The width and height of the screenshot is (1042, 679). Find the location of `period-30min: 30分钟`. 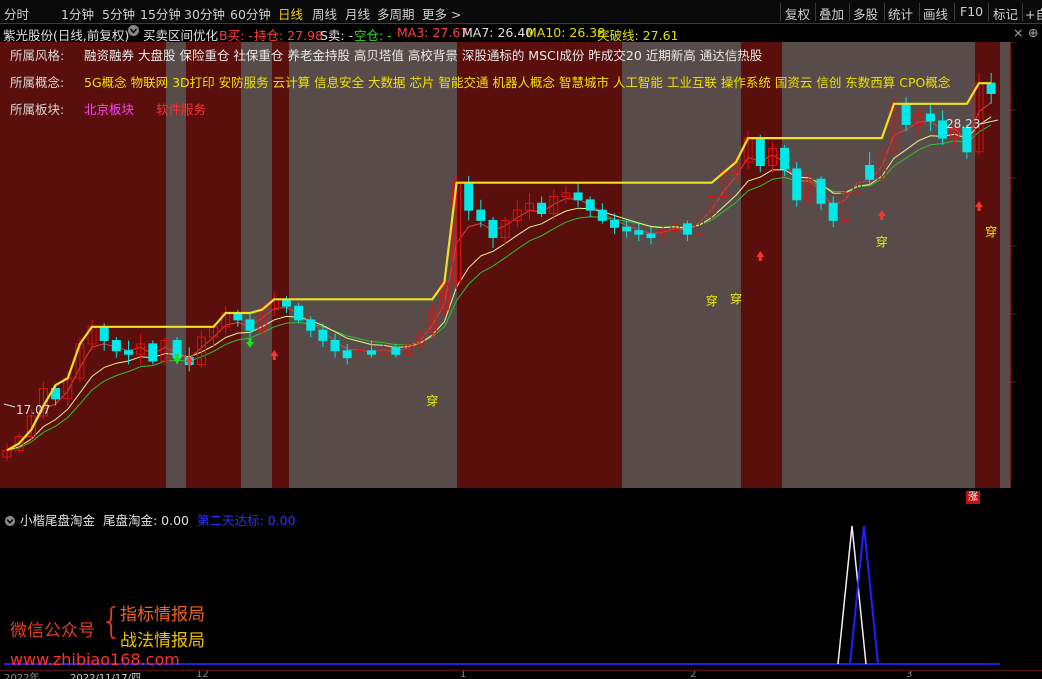

period-30min: 30分钟 is located at coordinates (204, 13).